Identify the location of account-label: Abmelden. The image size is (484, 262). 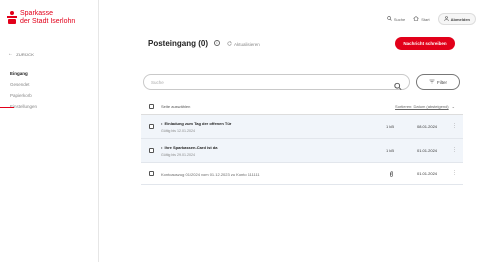
(460, 19).